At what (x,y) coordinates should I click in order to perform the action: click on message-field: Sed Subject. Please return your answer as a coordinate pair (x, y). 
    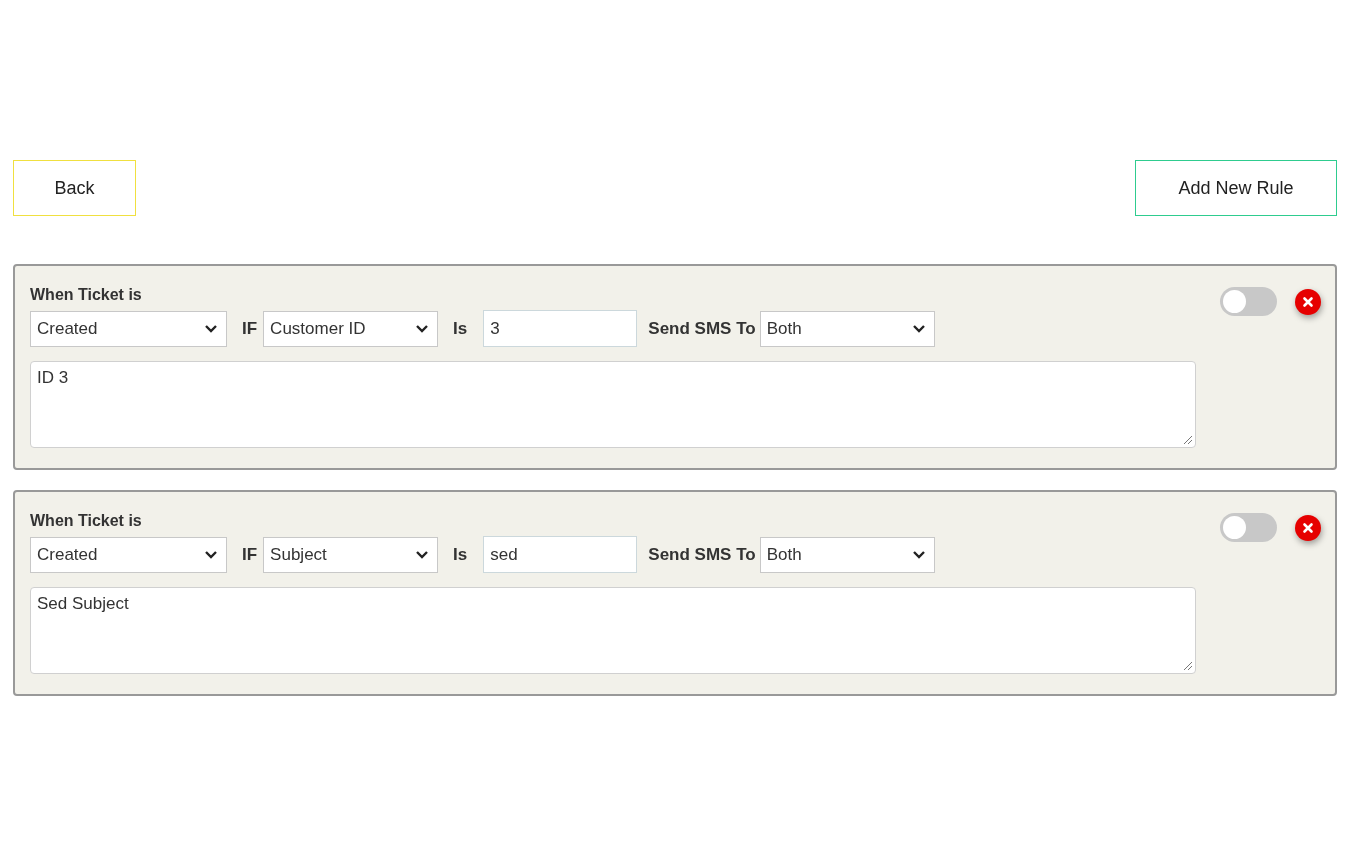
    Looking at the image, I should click on (613, 630).